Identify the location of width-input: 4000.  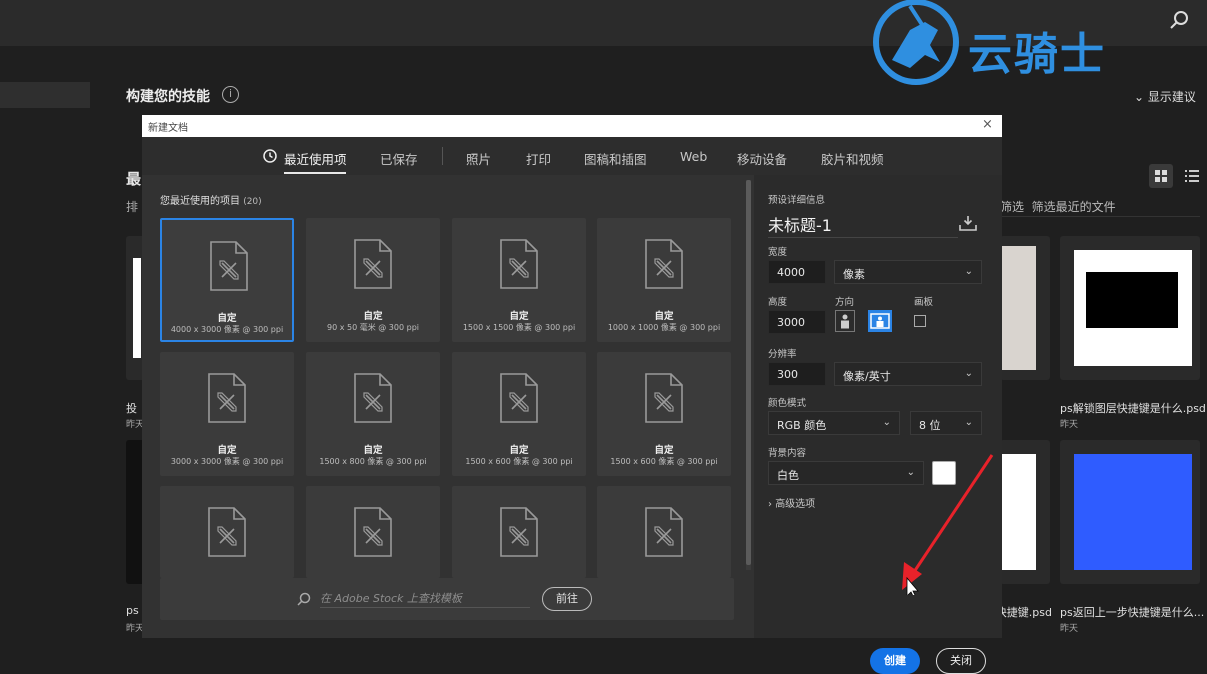
(797, 272).